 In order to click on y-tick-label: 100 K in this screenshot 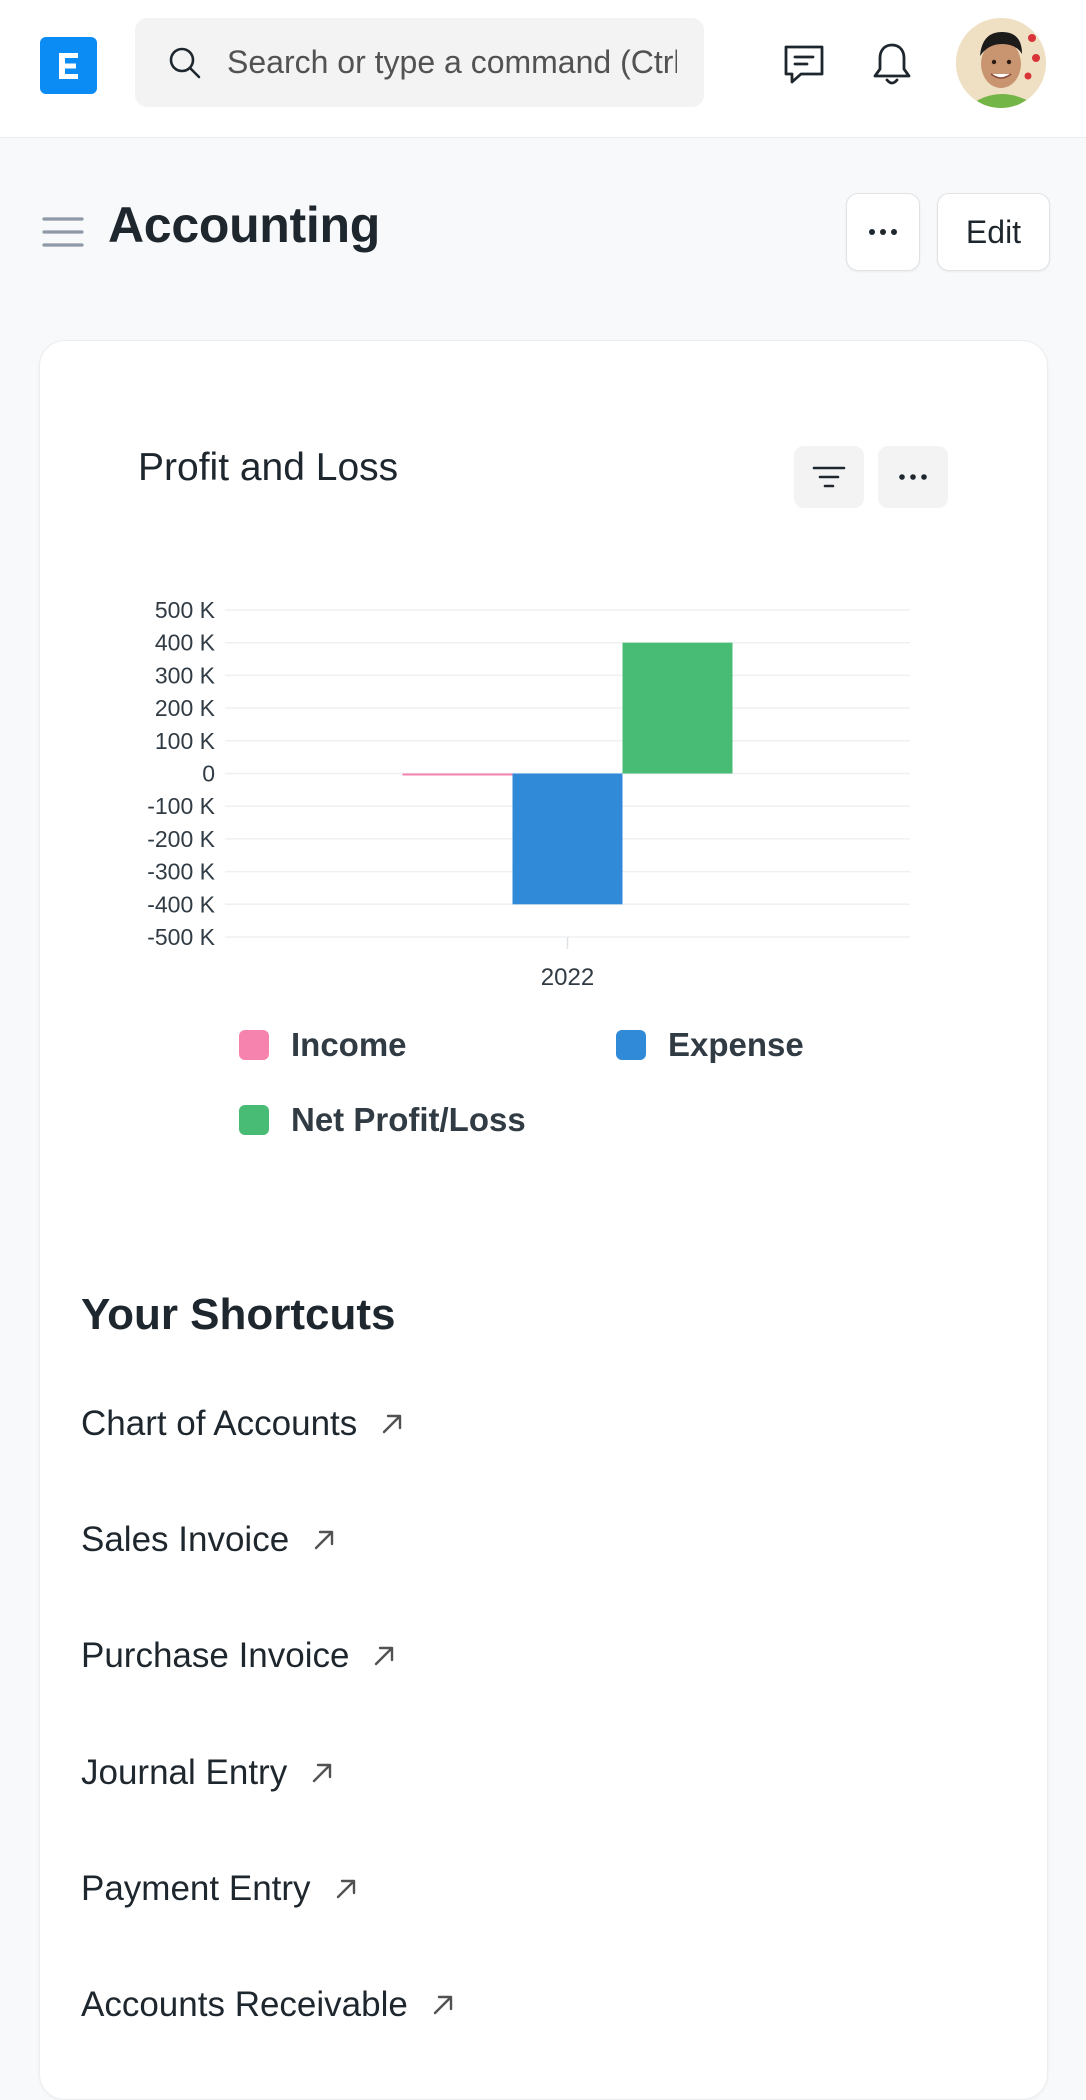, I will do `click(185, 741)`.